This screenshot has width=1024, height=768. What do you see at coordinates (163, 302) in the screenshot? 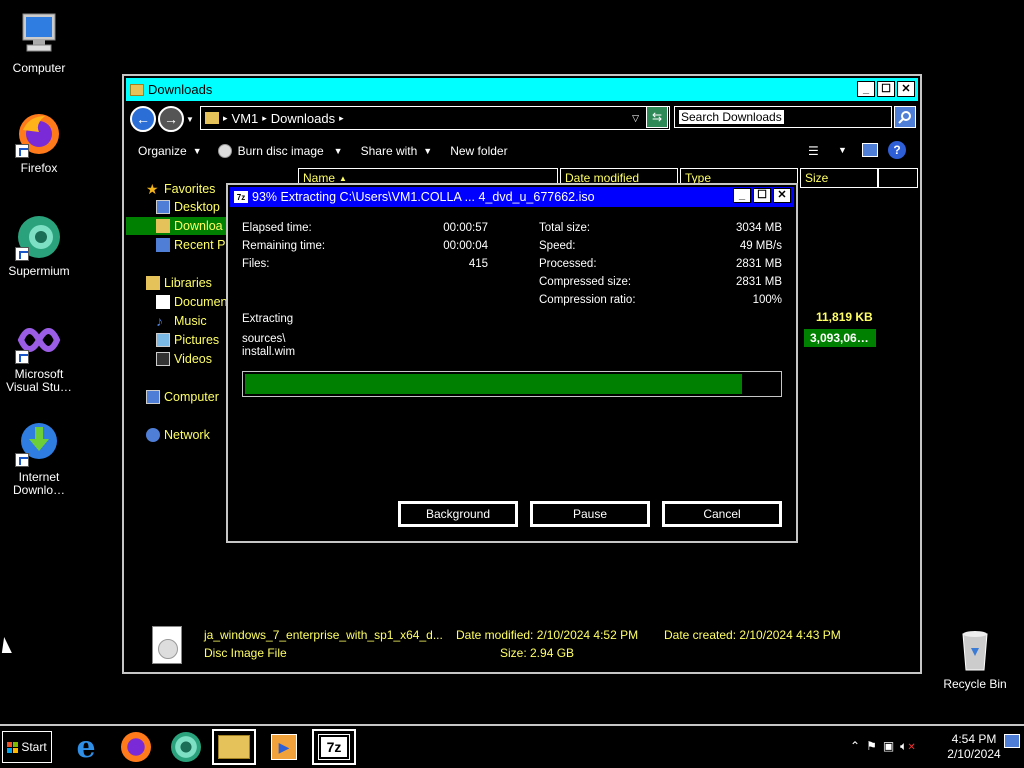
I see `documents-icon` at bounding box center [163, 302].